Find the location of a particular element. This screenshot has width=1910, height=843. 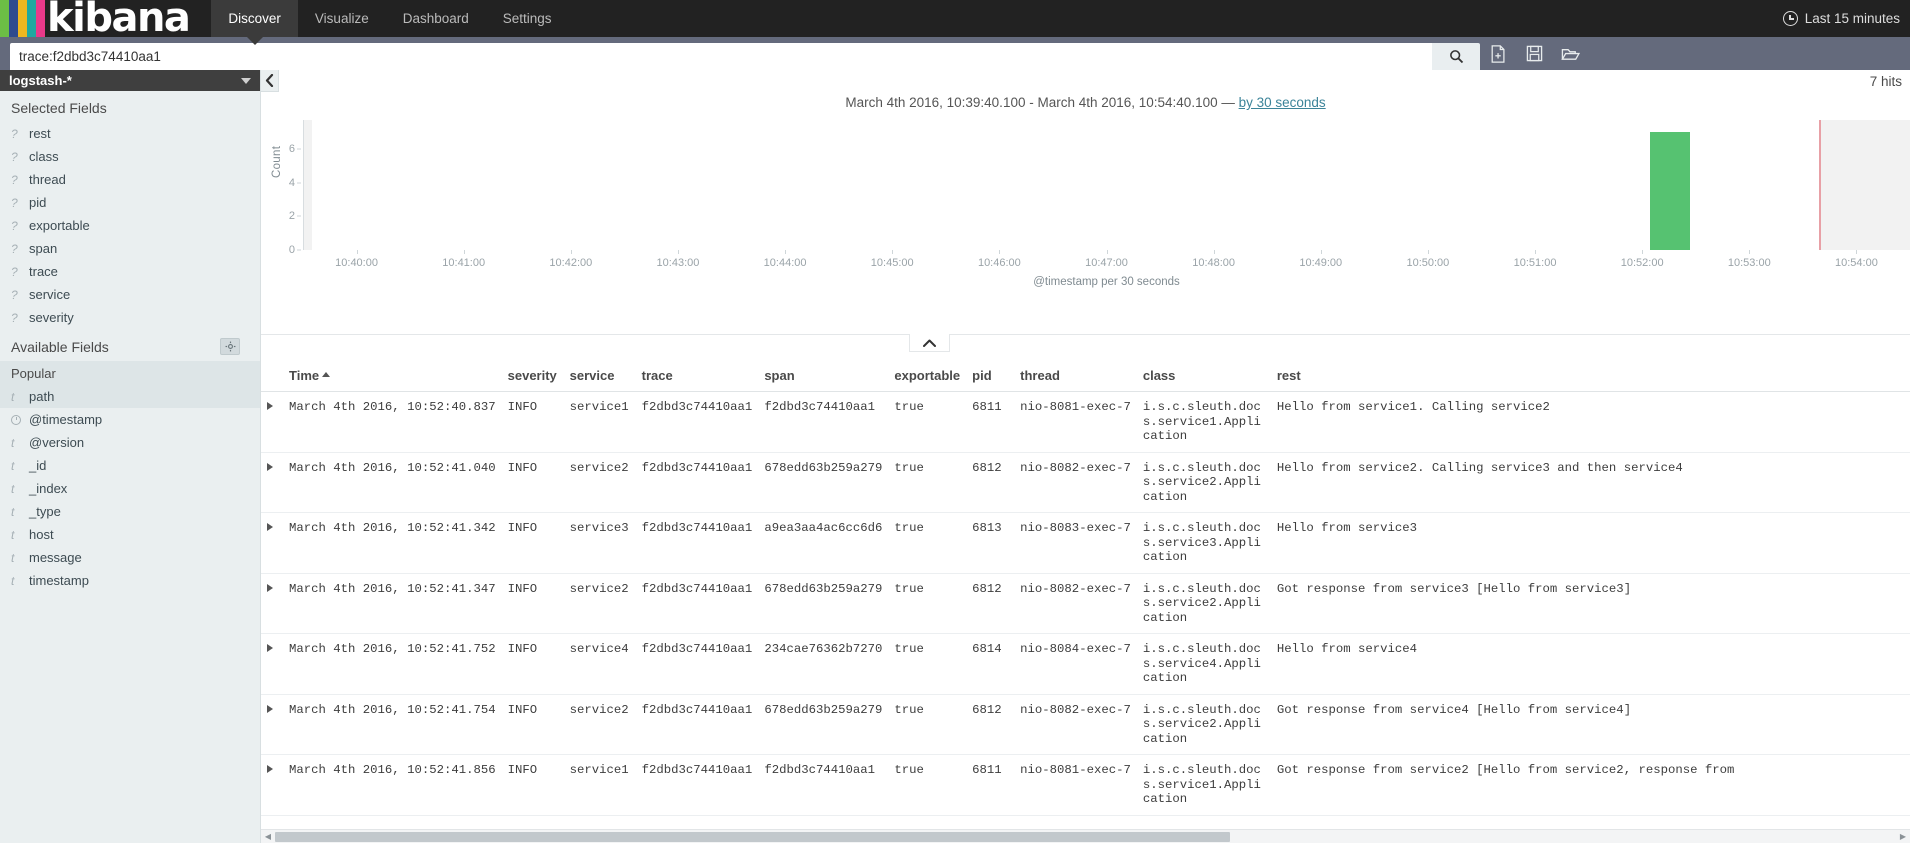

field-item-path: t path is located at coordinates (130, 396).